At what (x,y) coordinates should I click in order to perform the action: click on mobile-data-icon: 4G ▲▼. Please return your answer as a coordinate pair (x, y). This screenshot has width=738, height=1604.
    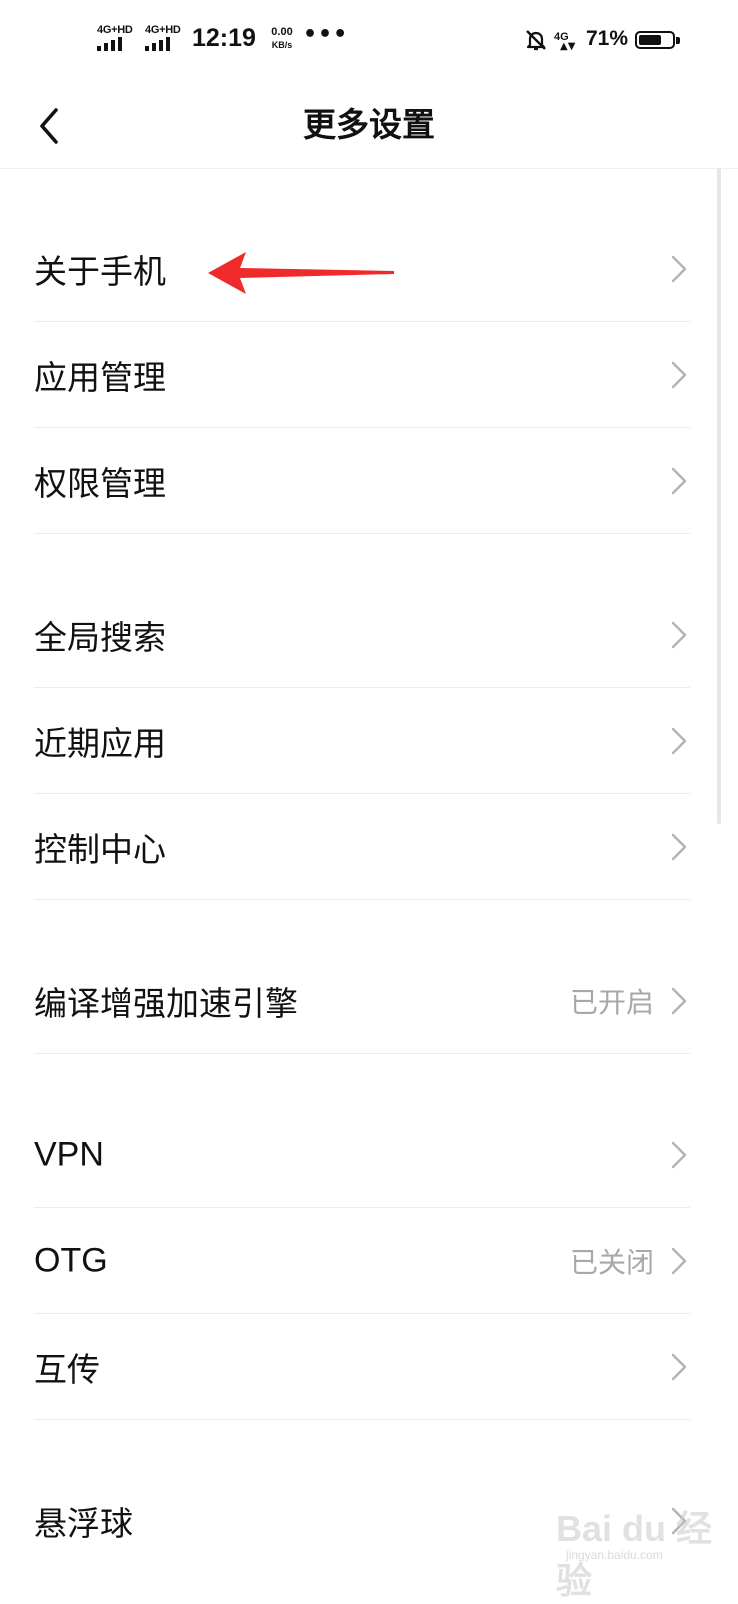
    Looking at the image, I should click on (565, 41).